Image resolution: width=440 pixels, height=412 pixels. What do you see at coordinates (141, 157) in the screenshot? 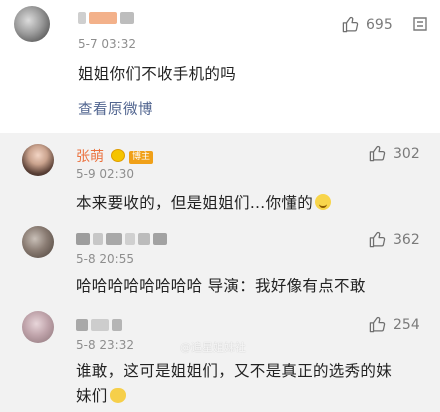
I see `blogger-badge: 博主` at bounding box center [141, 157].